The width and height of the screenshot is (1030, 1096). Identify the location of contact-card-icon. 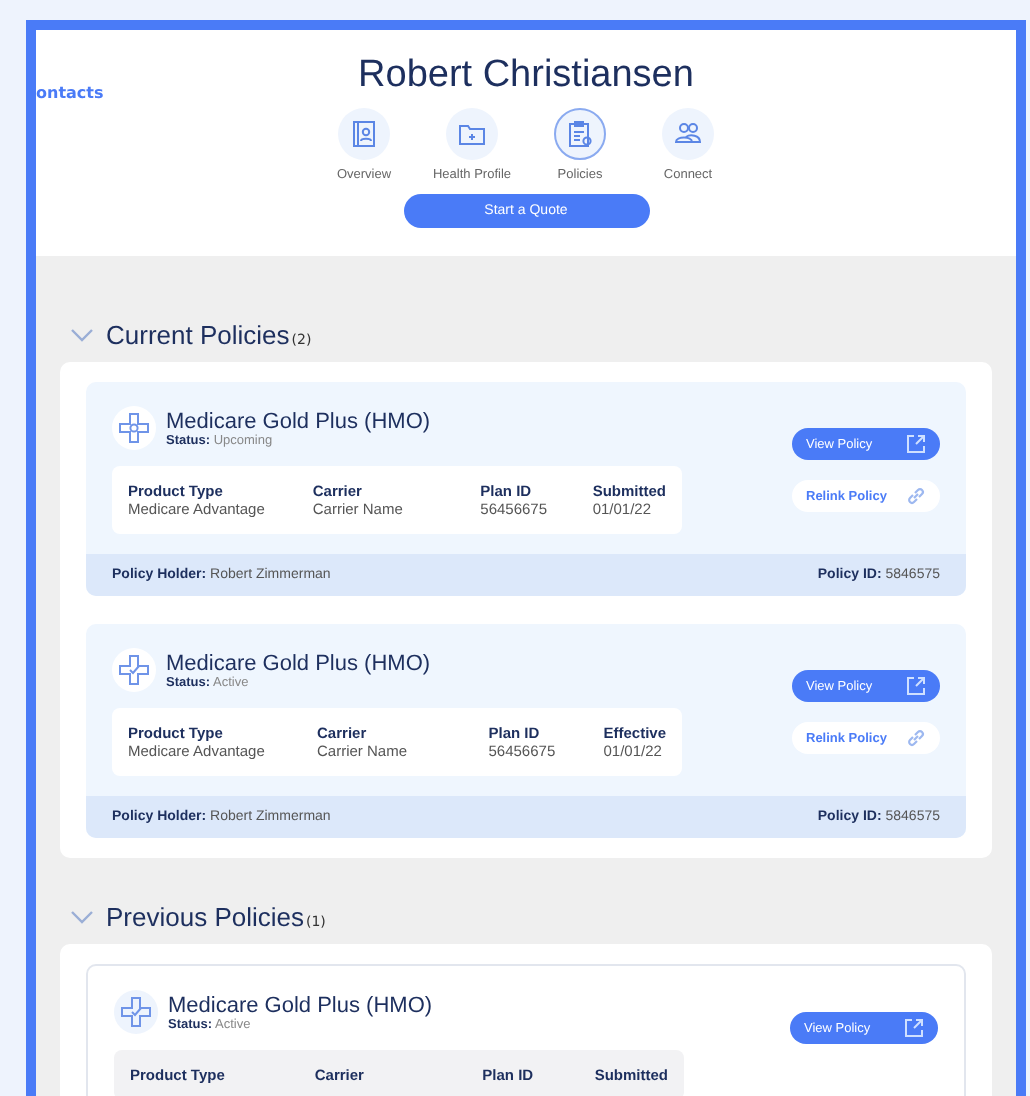
(364, 134).